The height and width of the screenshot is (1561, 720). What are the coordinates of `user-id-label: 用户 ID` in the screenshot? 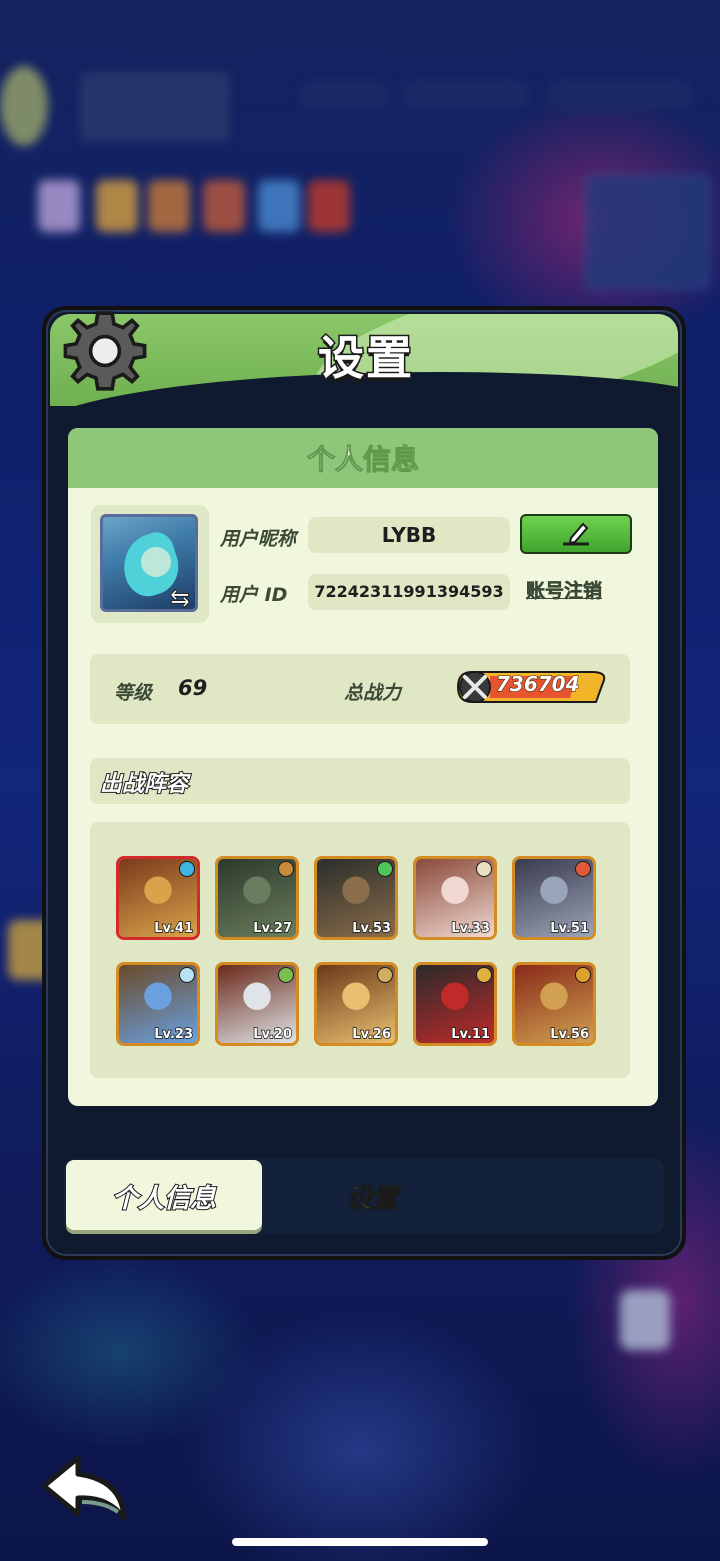 It's located at (254, 595).